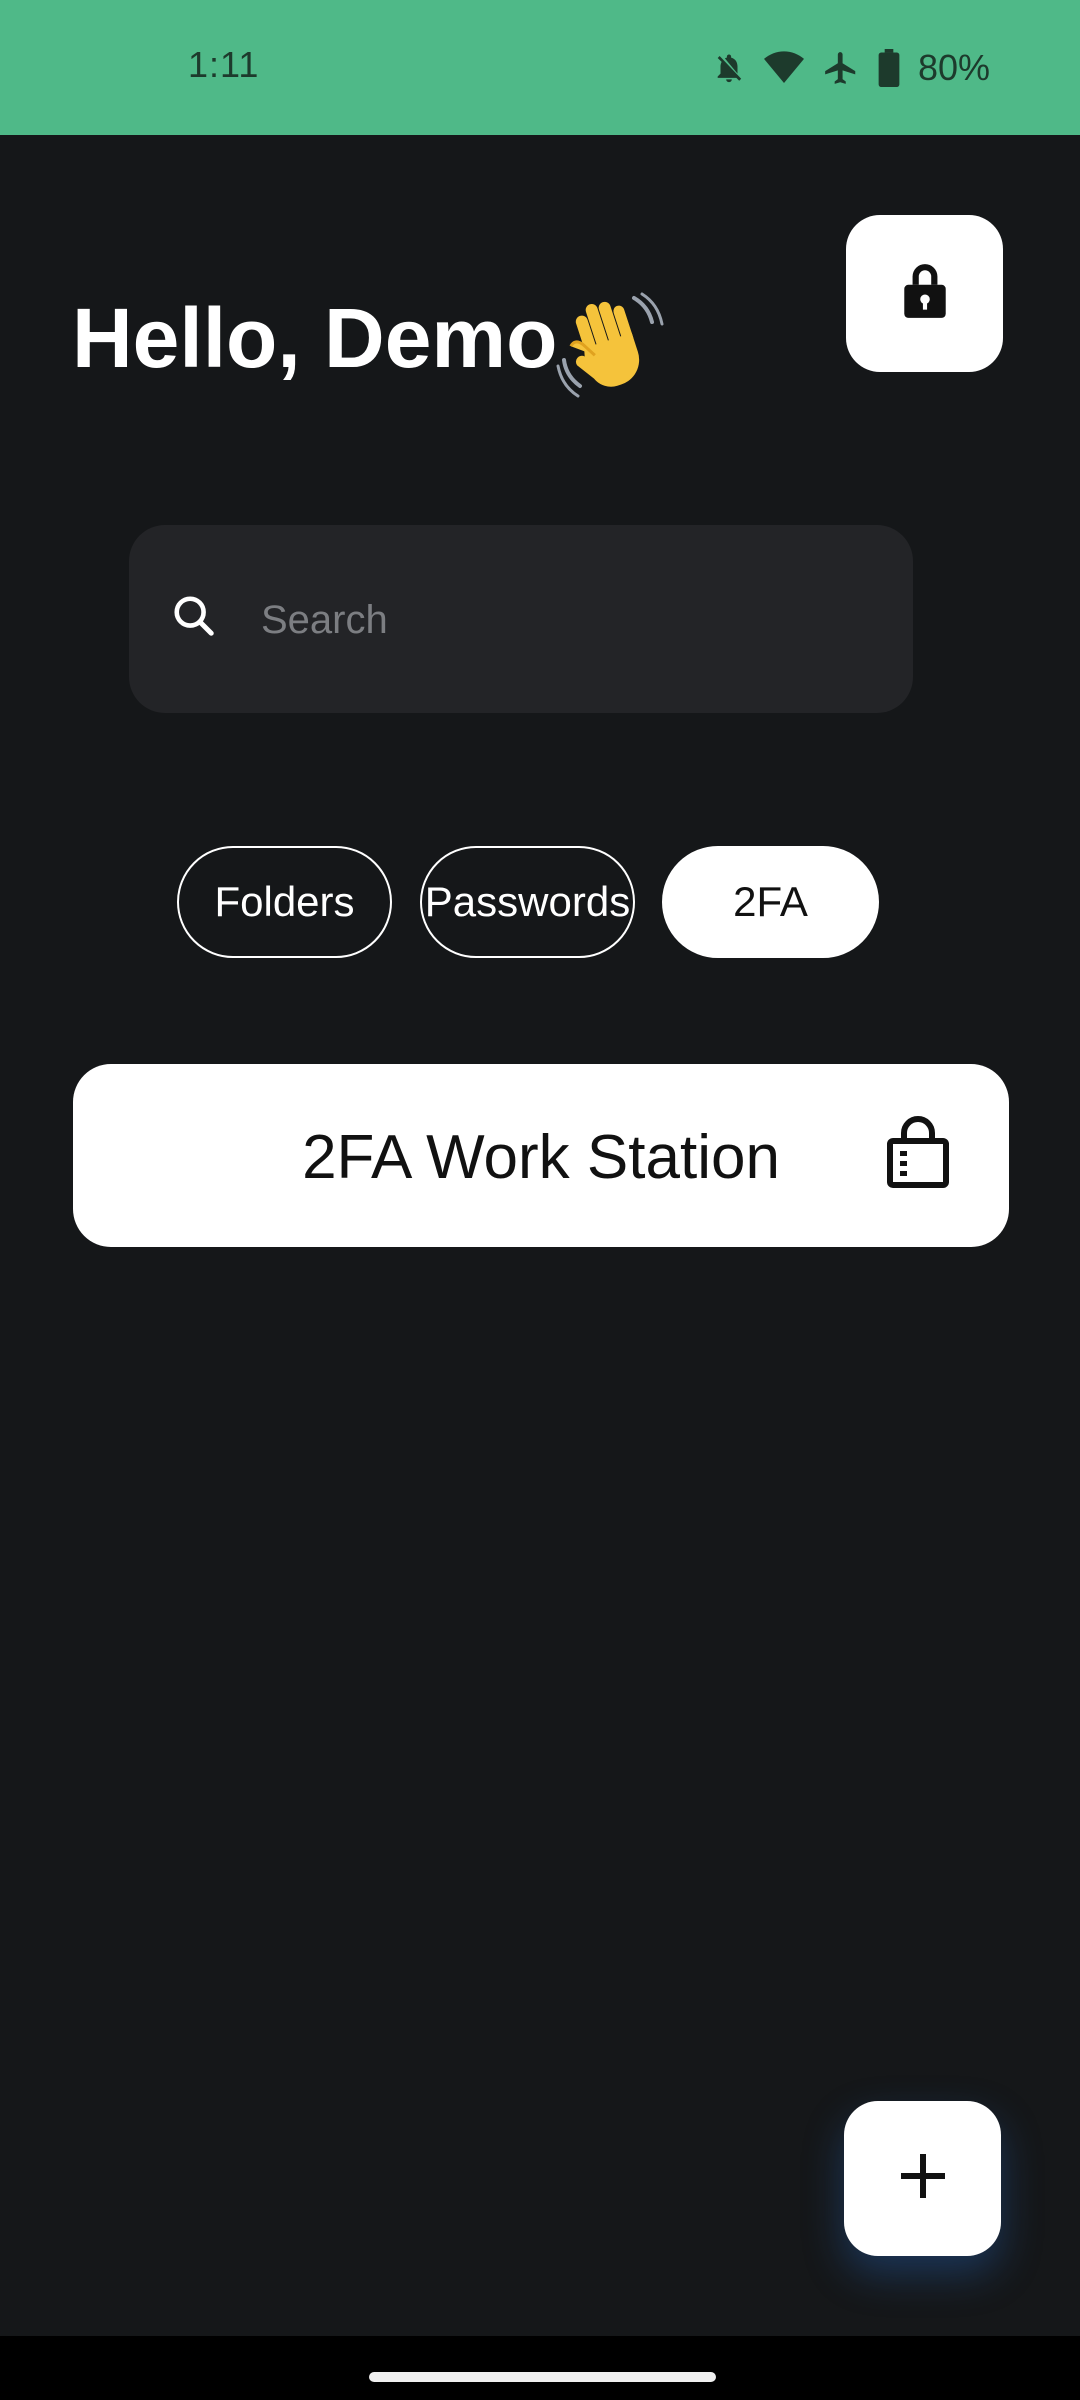  I want to click on item-card: 2FA Work Station, so click(541, 1155).